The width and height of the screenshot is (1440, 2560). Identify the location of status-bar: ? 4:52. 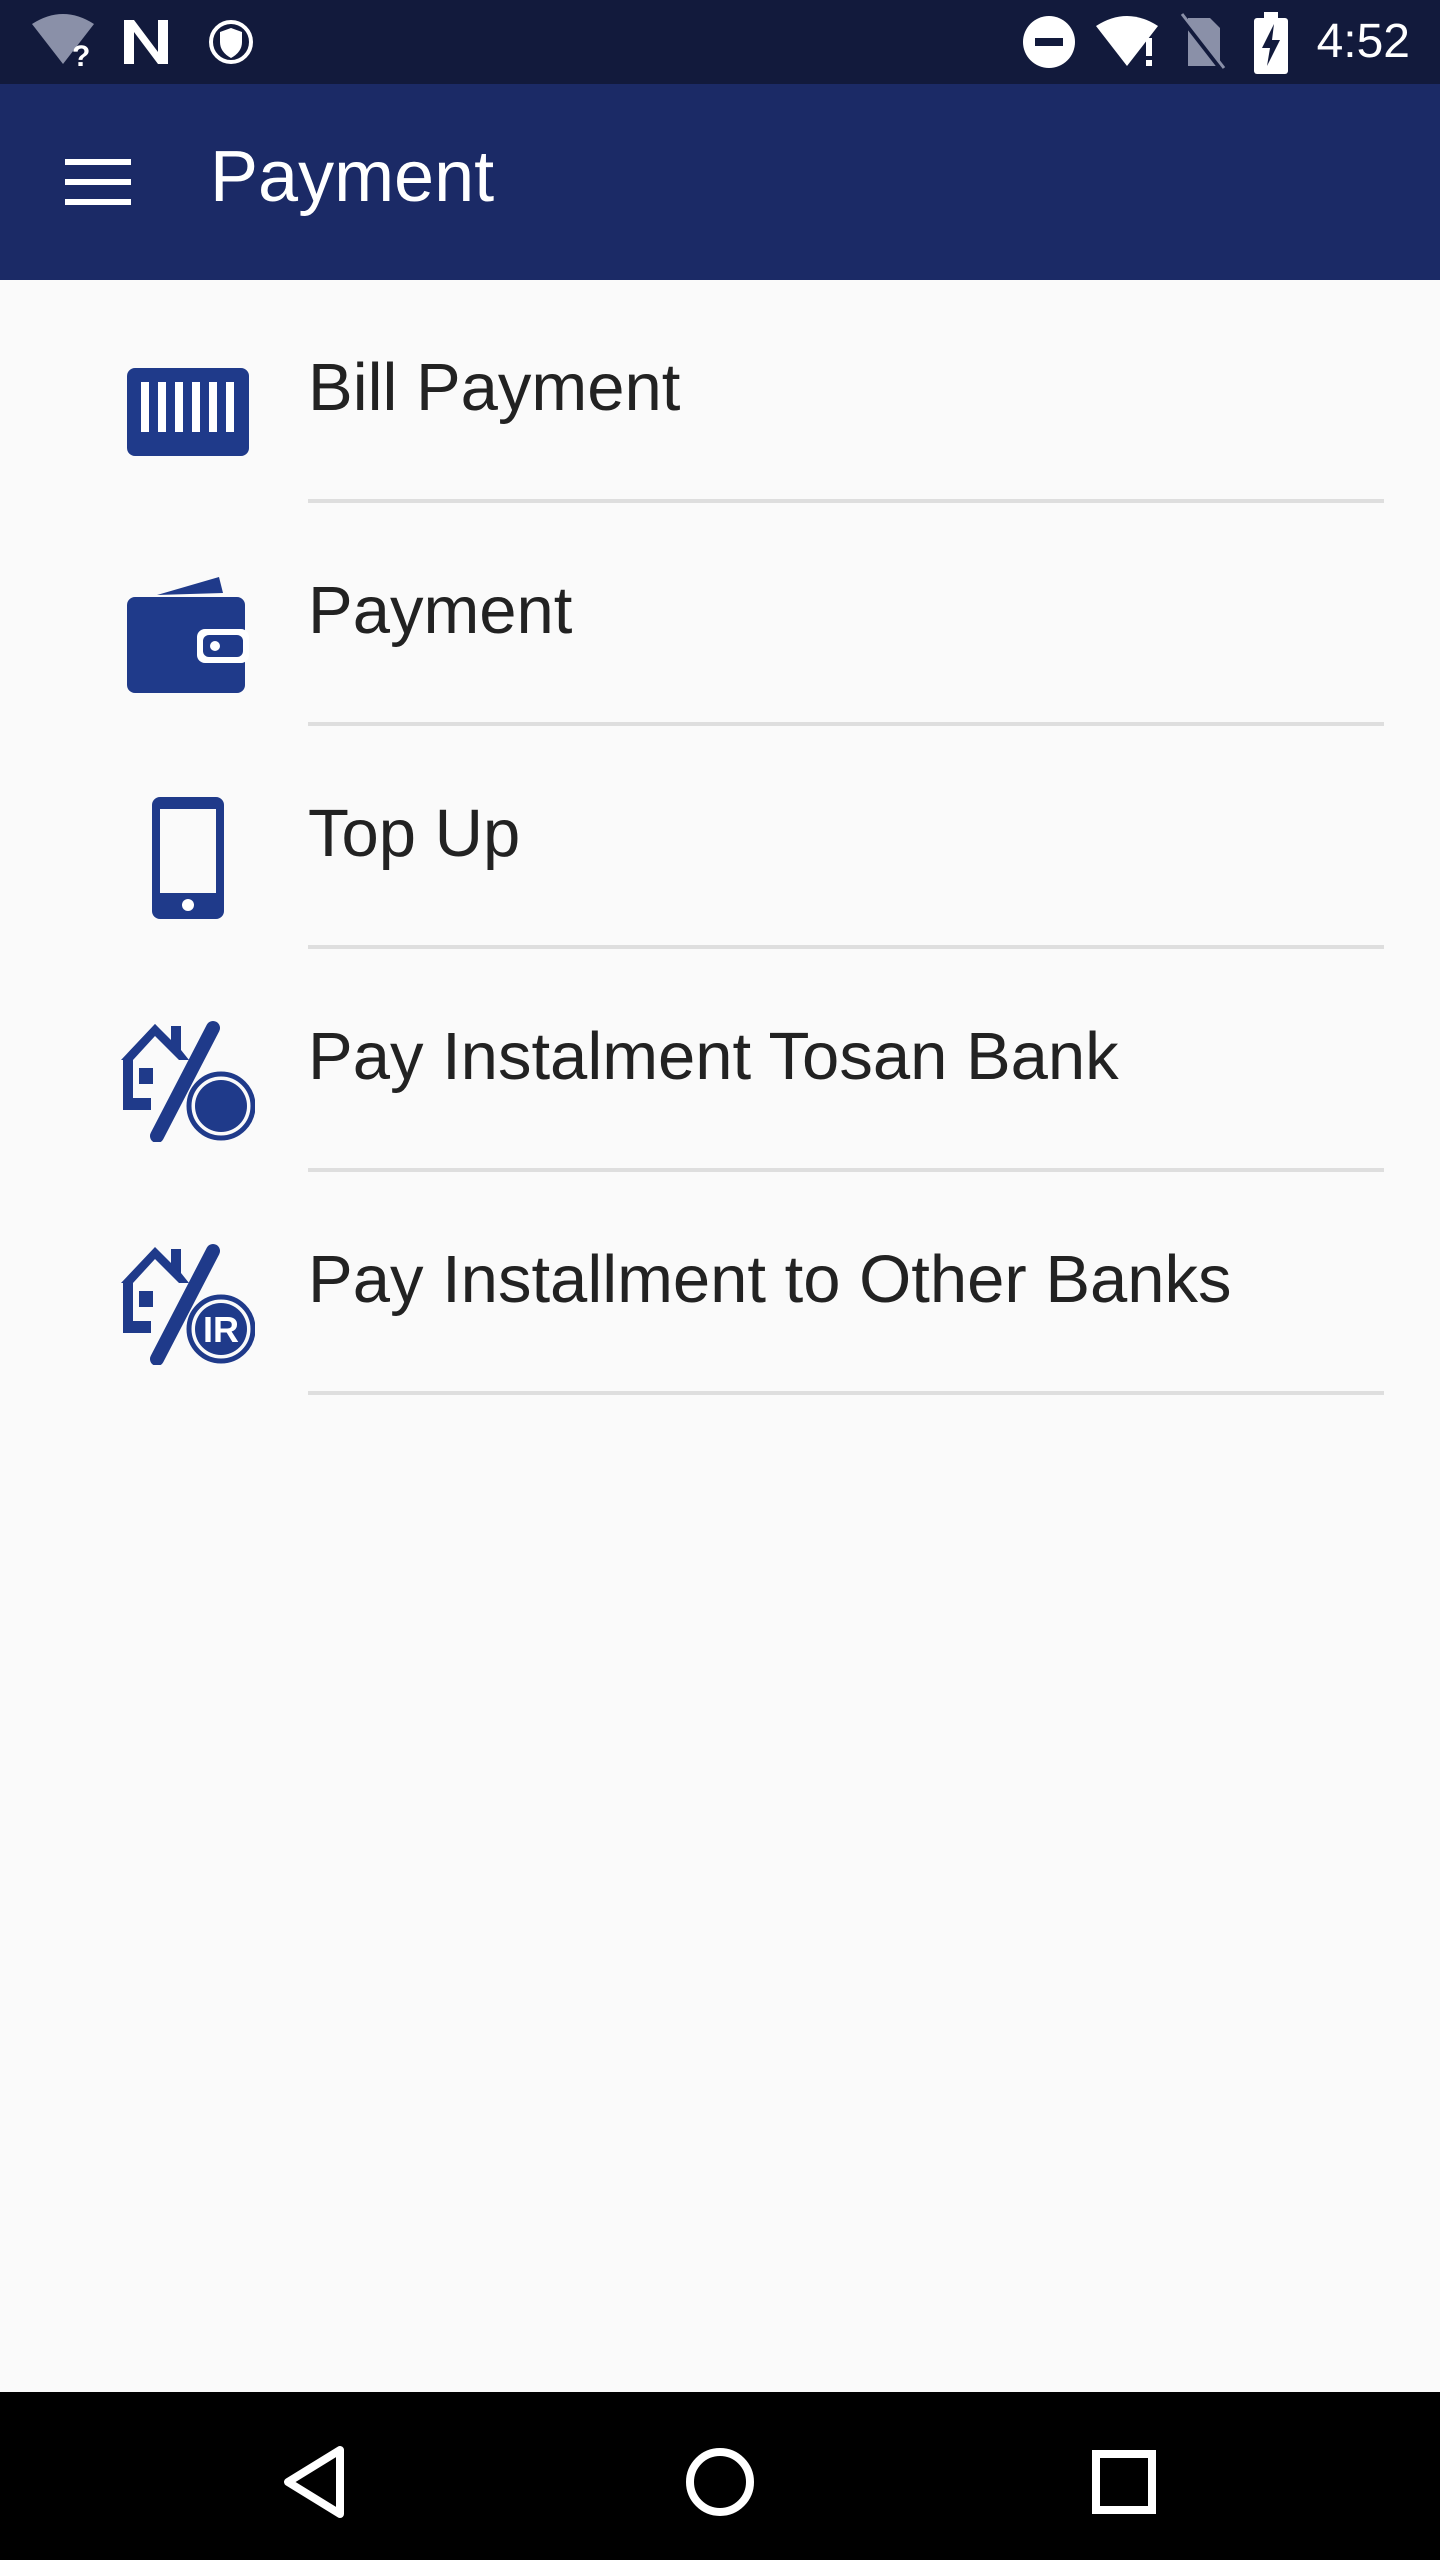
(720, 42).